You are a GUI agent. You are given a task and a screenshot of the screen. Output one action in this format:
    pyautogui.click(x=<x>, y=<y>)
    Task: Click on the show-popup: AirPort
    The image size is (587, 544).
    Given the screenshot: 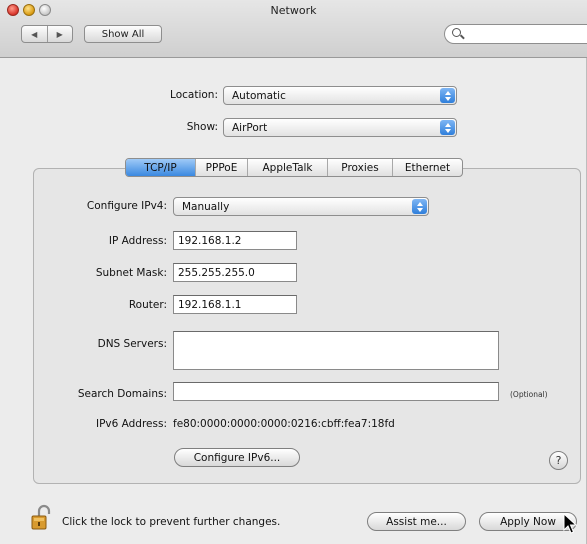 What is the action you would take?
    pyautogui.click(x=340, y=127)
    